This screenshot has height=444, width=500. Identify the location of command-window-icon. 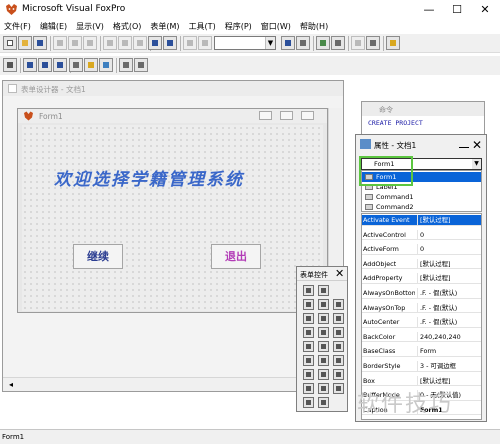
(303, 43).